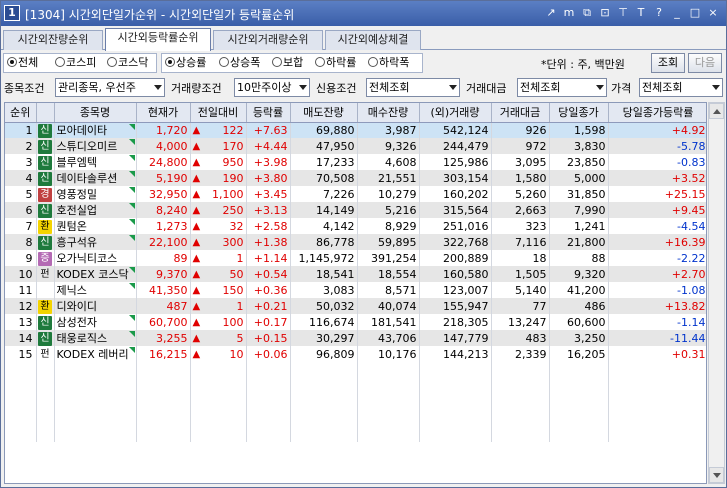 This screenshot has width=727, height=488. What do you see at coordinates (95, 290) in the screenshot?
I see `cell-name: 제닉스` at bounding box center [95, 290].